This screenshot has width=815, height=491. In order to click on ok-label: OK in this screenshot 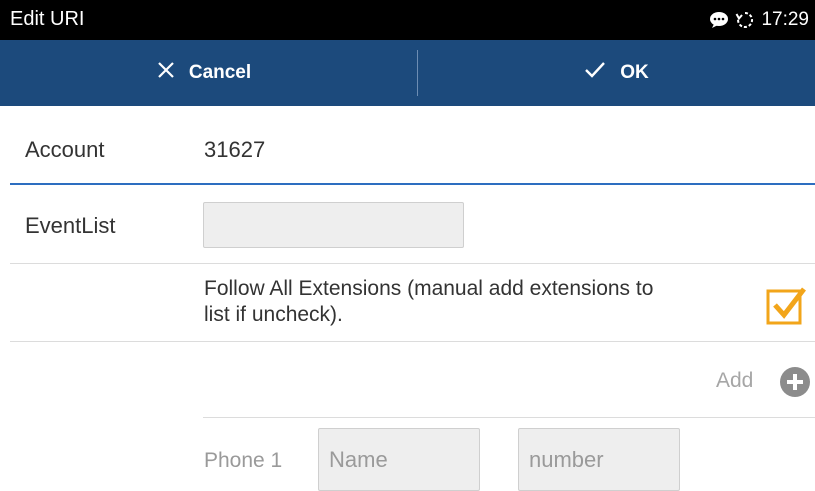, I will do `click(634, 72)`.